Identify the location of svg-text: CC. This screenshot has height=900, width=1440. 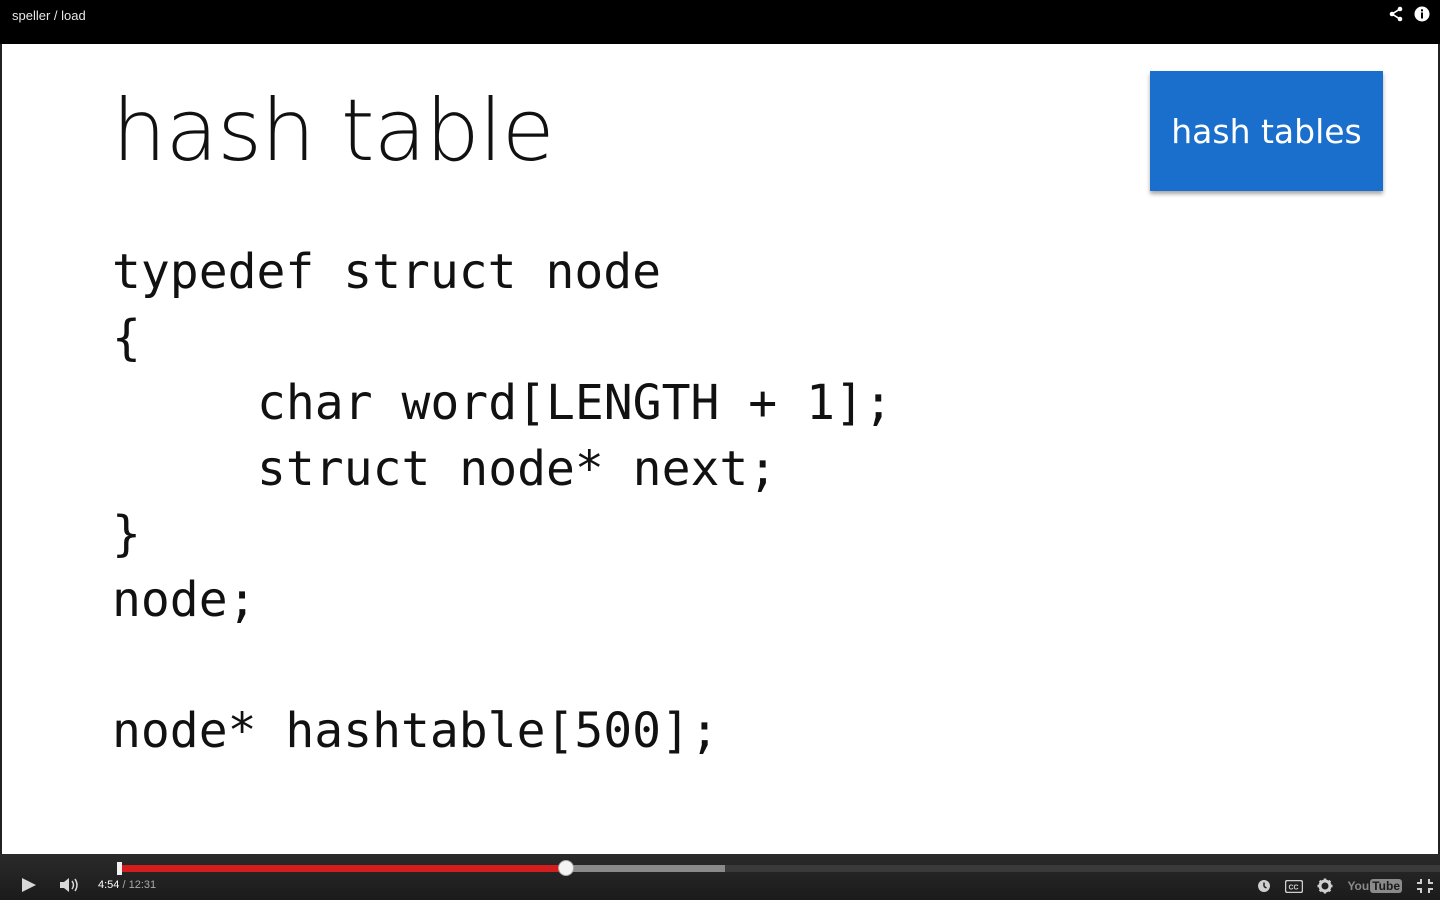
(1294, 887).